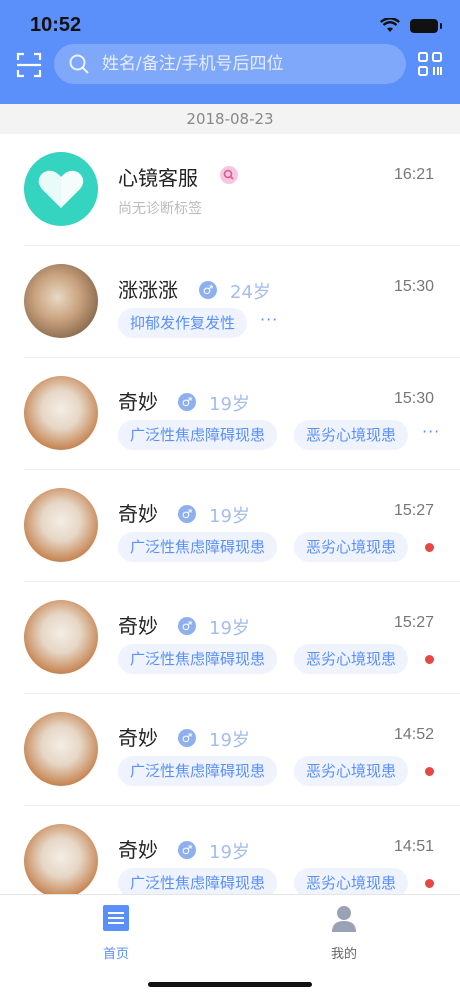 Image resolution: width=460 pixels, height=996 pixels. What do you see at coordinates (413, 734) in the screenshot?
I see `message-time: 14:52` at bounding box center [413, 734].